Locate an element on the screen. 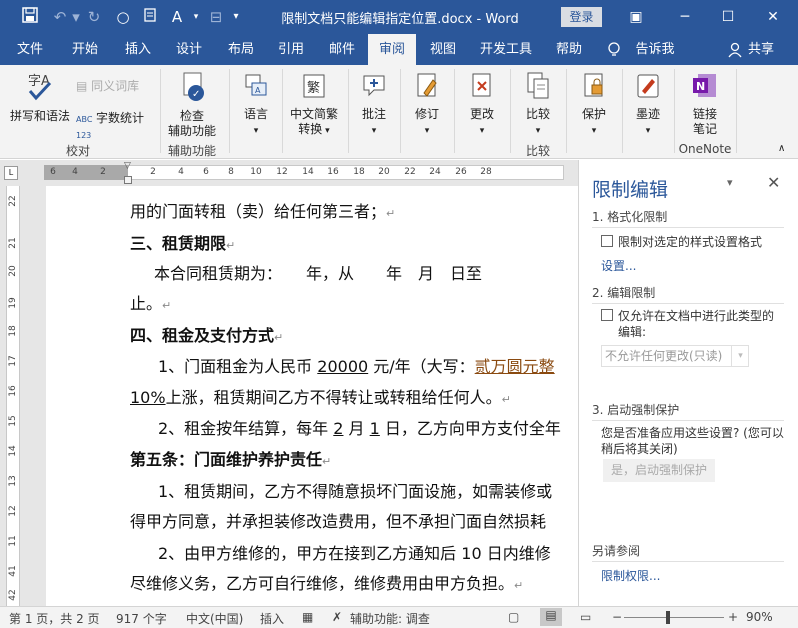 The width and height of the screenshot is (798, 628). page-count: 第 1 页，共 2 页 is located at coordinates (54, 618).